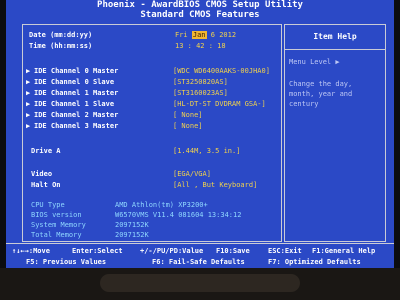 The image size is (400, 300). I want to click on cpu-type-value: AMD Athlon(tm) XP3200+, so click(161, 205).